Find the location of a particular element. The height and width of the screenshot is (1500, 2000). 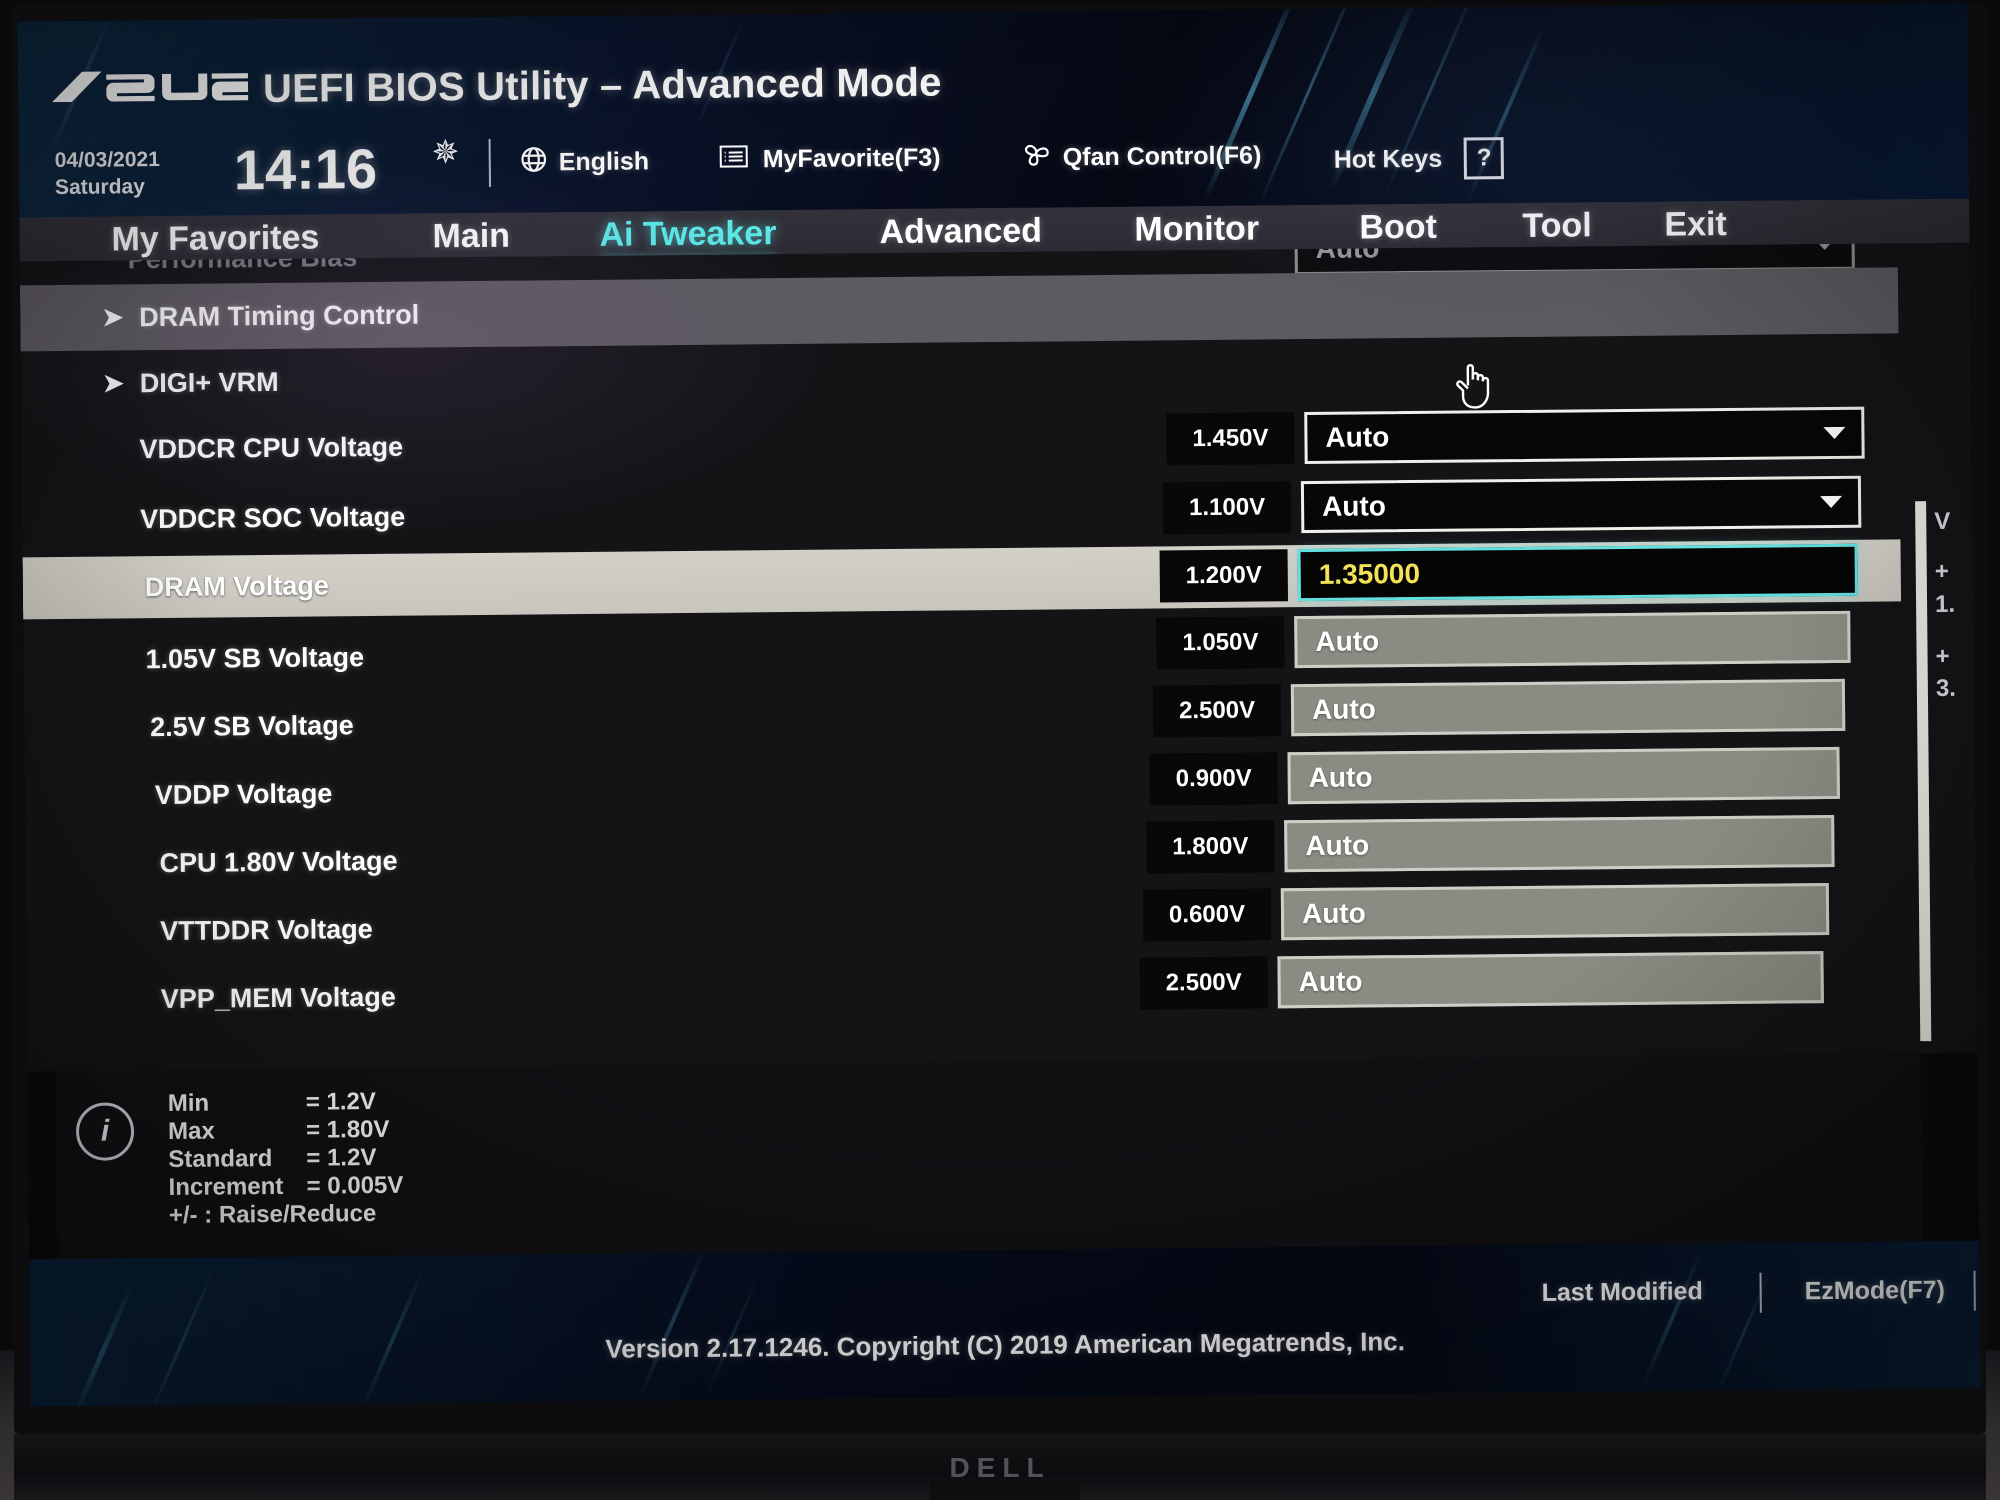

my-favorite-button: MyFavorite(F3) is located at coordinates (830, 159).